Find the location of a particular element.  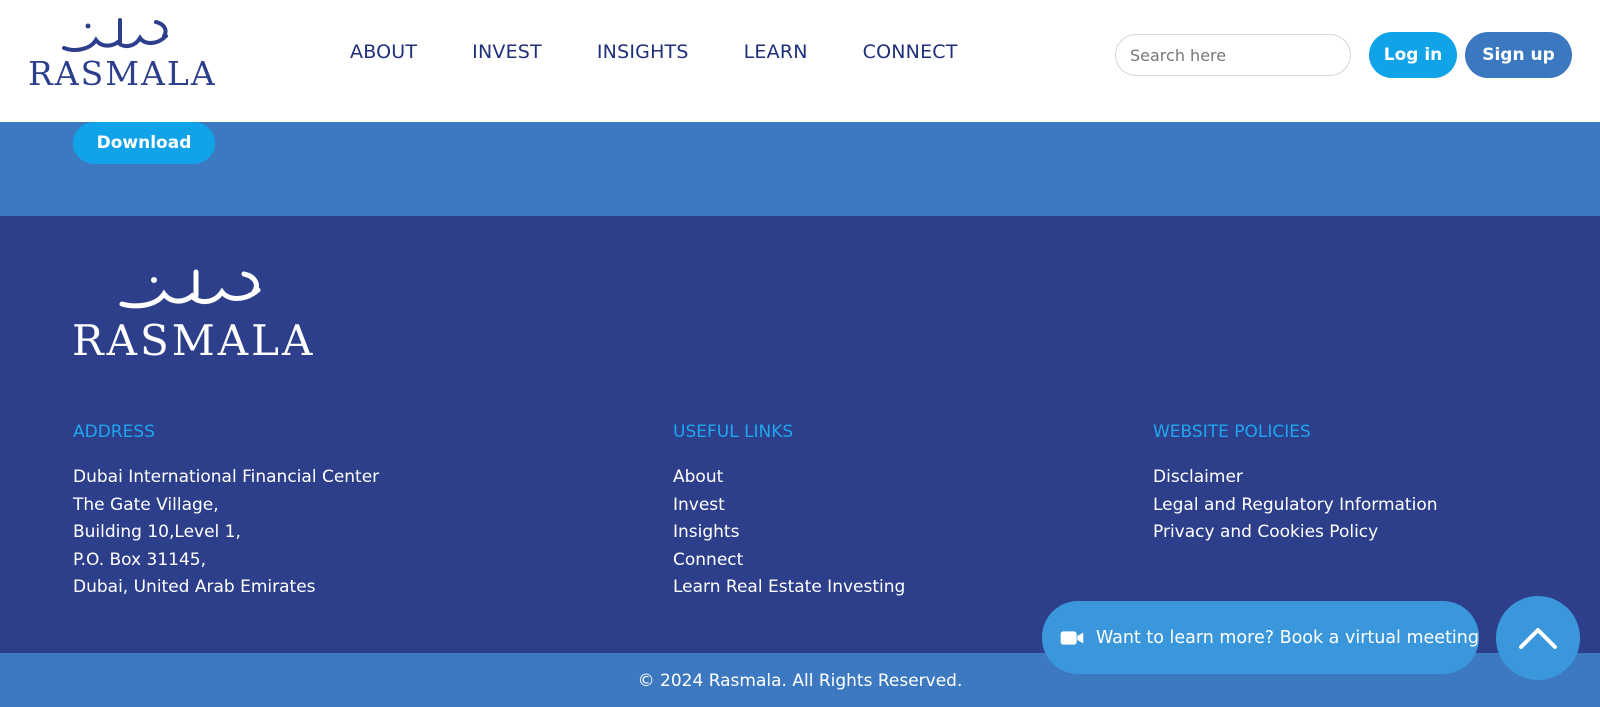

download-band: Download is located at coordinates (800, 169).